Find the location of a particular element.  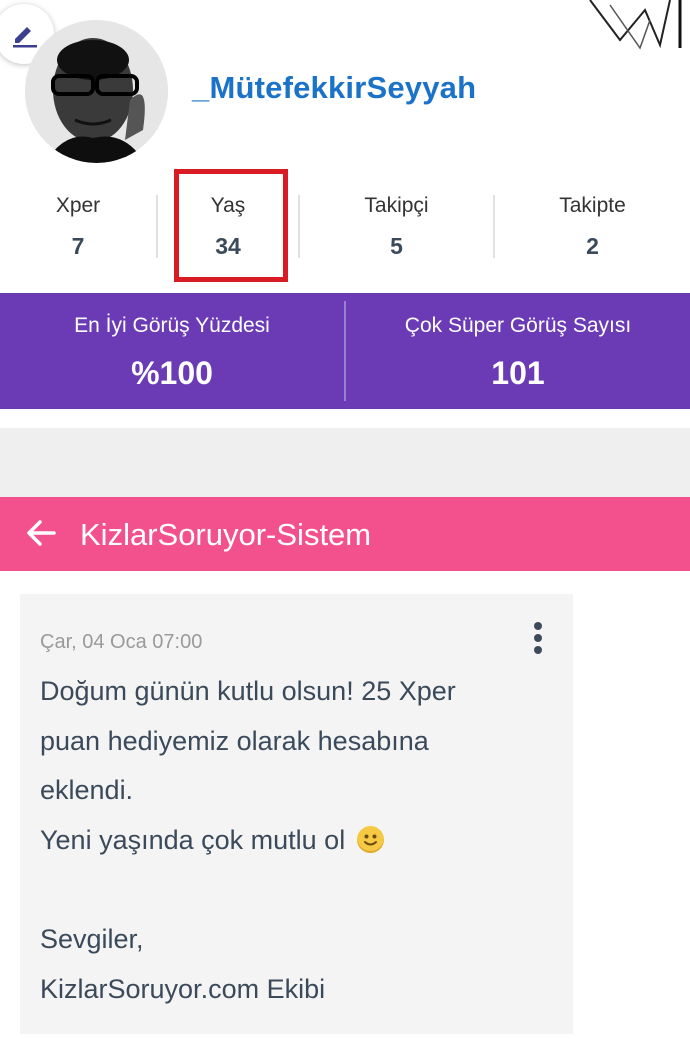

message-line: KizlarSoruyor.com Ekibi is located at coordinates (183, 988).